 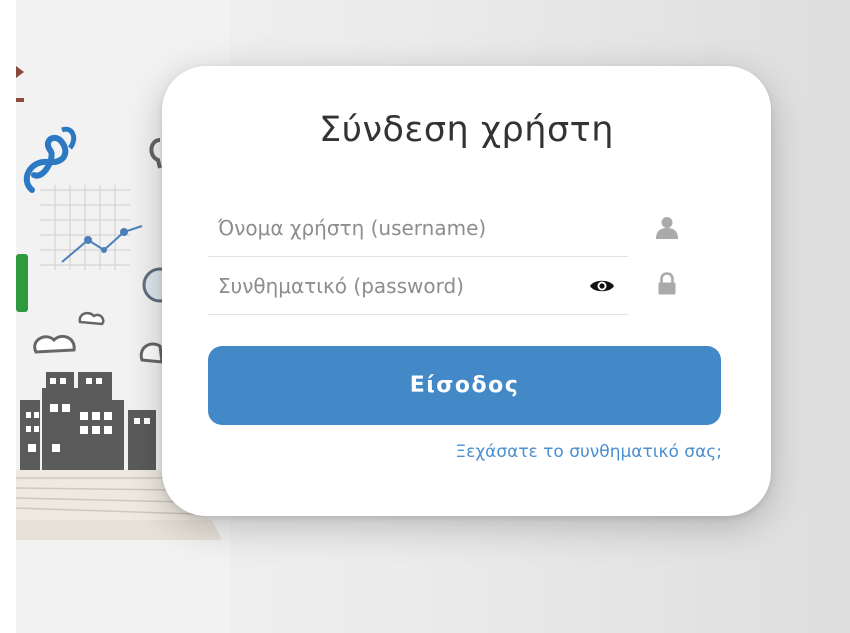 I want to click on login-button: Είσοδος, so click(x=464, y=385).